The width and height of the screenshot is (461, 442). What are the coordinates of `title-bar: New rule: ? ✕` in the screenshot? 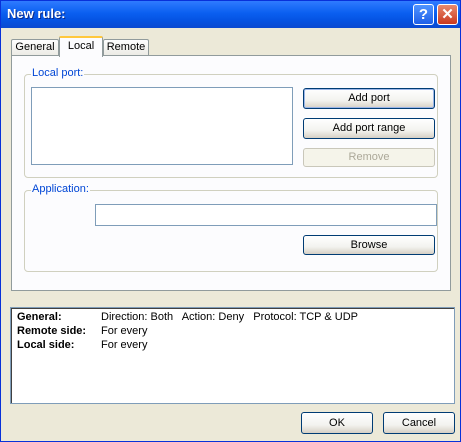 It's located at (230, 14).